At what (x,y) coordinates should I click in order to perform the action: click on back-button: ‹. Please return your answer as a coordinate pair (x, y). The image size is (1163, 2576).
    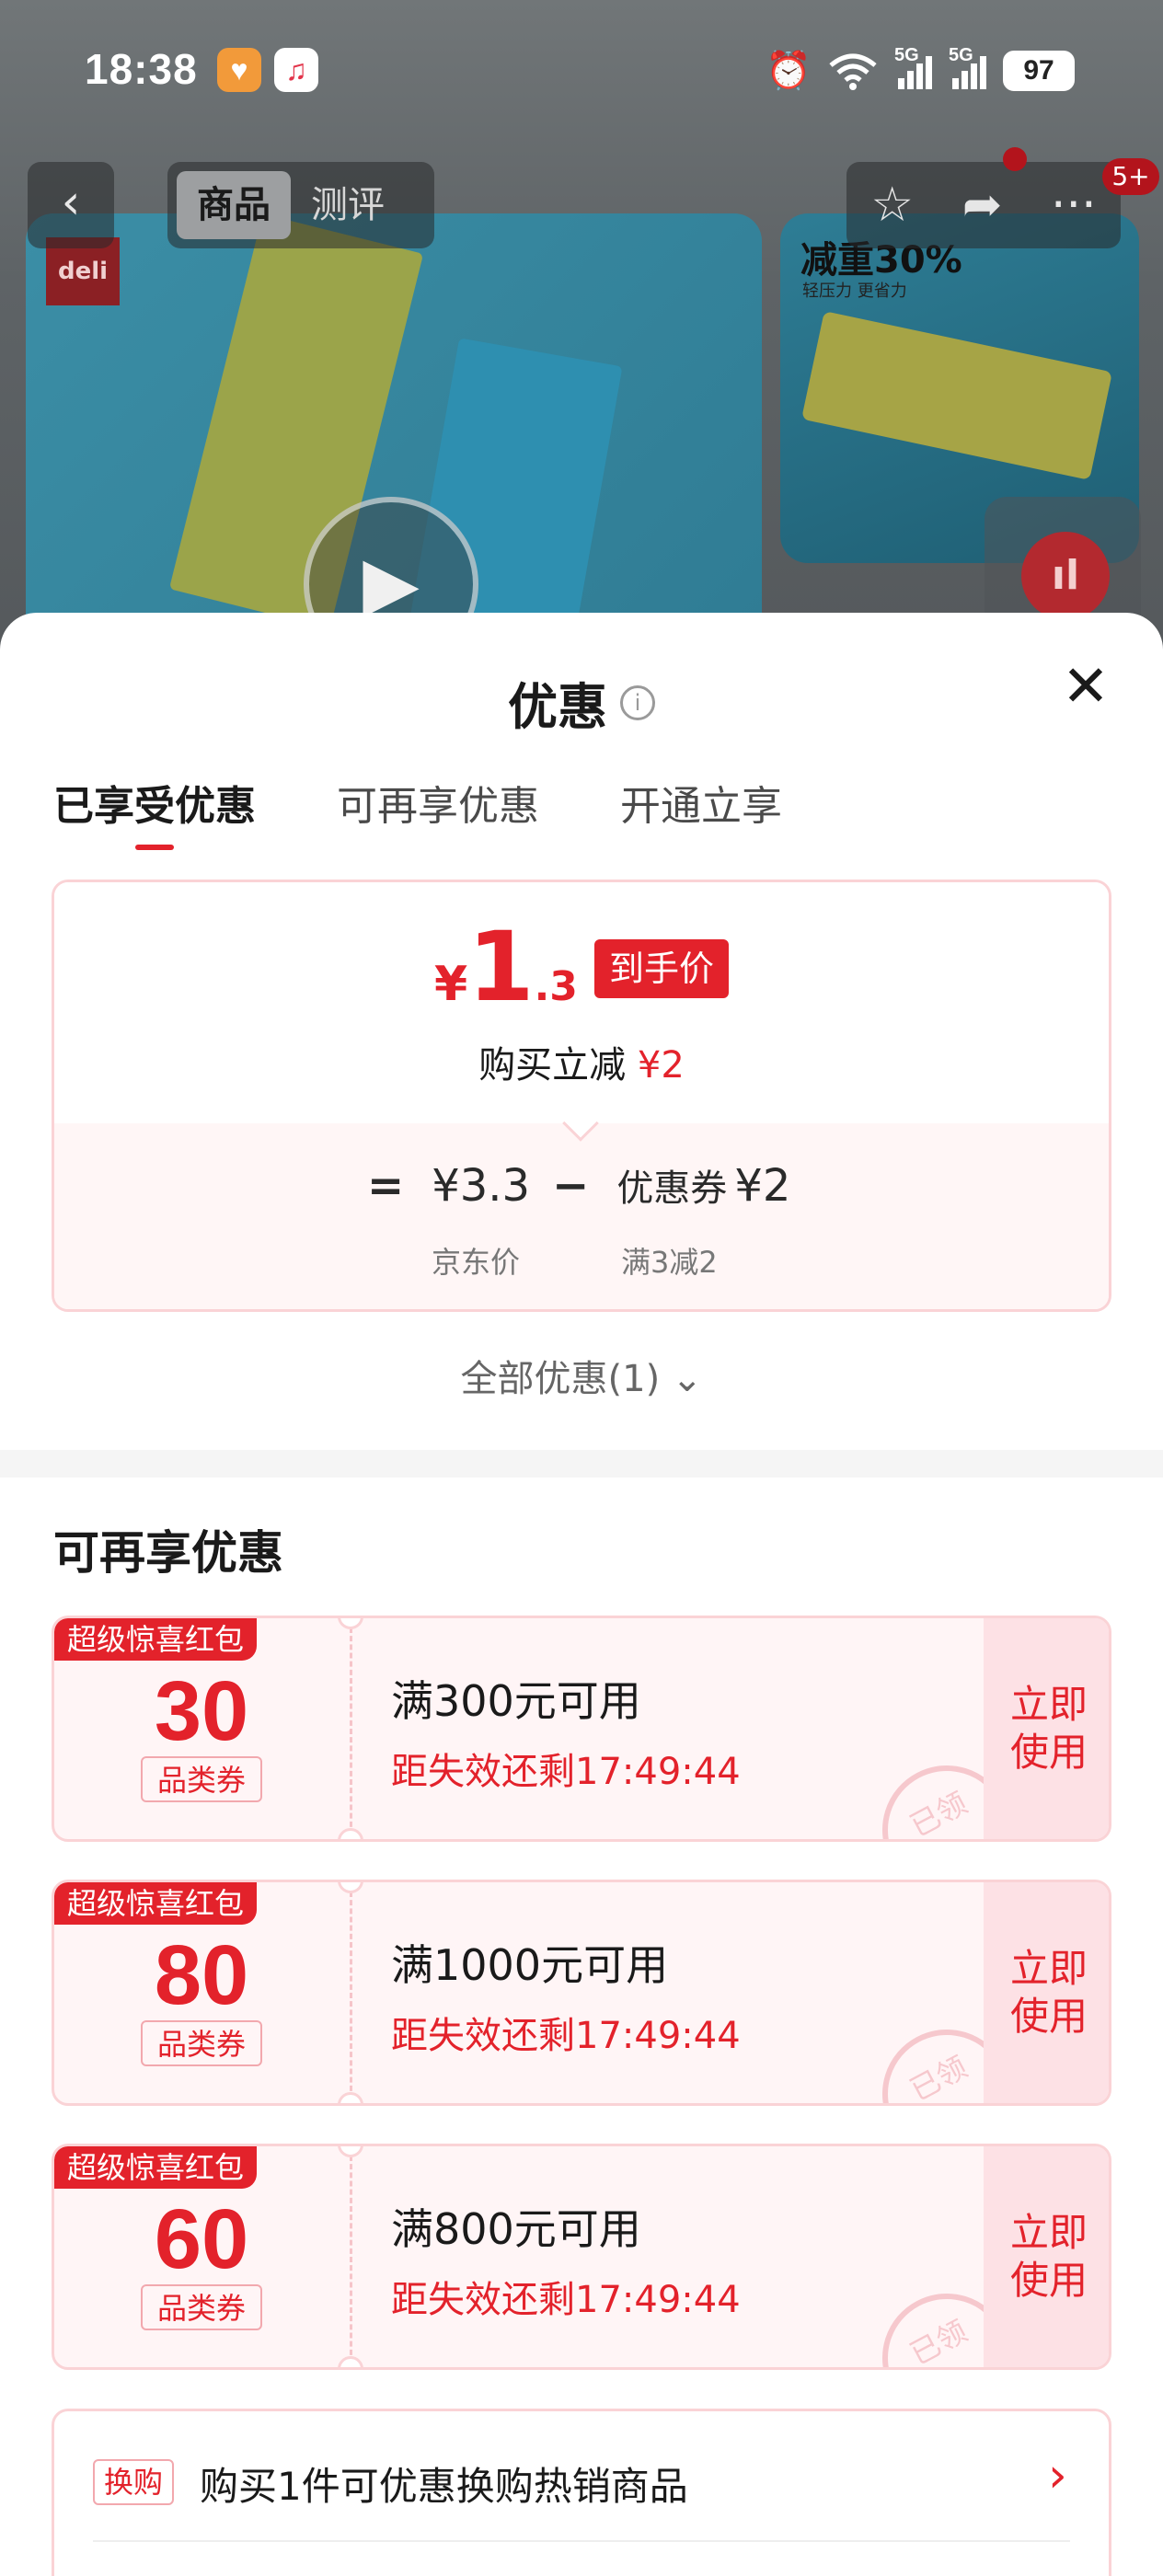
    Looking at the image, I should click on (71, 205).